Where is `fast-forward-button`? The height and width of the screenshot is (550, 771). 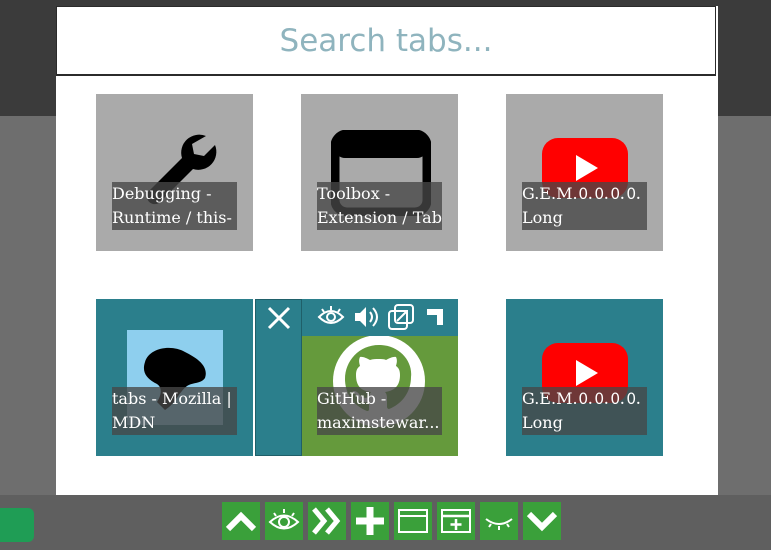 fast-forward-button is located at coordinates (327, 521).